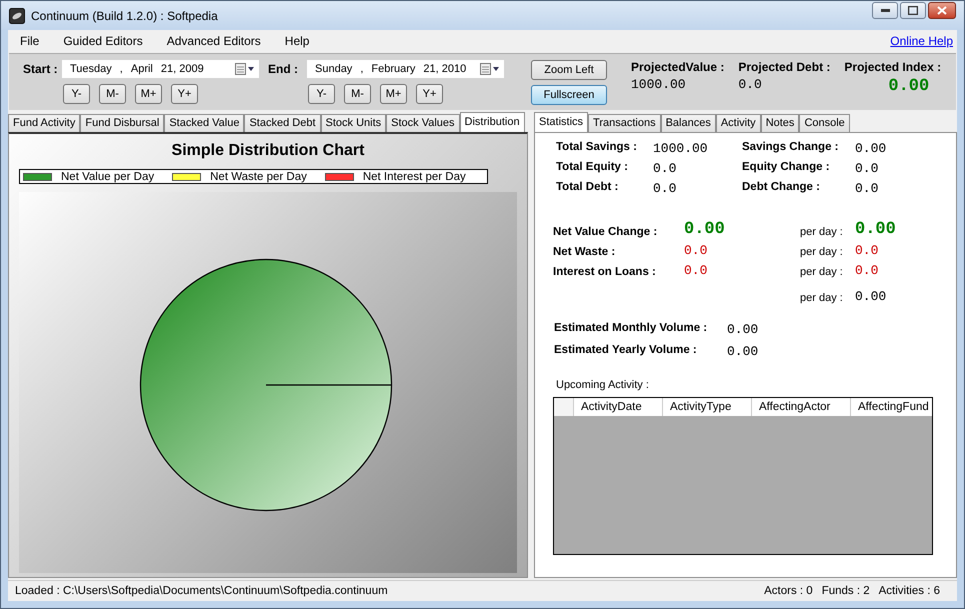  Describe the element at coordinates (921, 41) in the screenshot. I see `online-help-link: Online Help` at that location.